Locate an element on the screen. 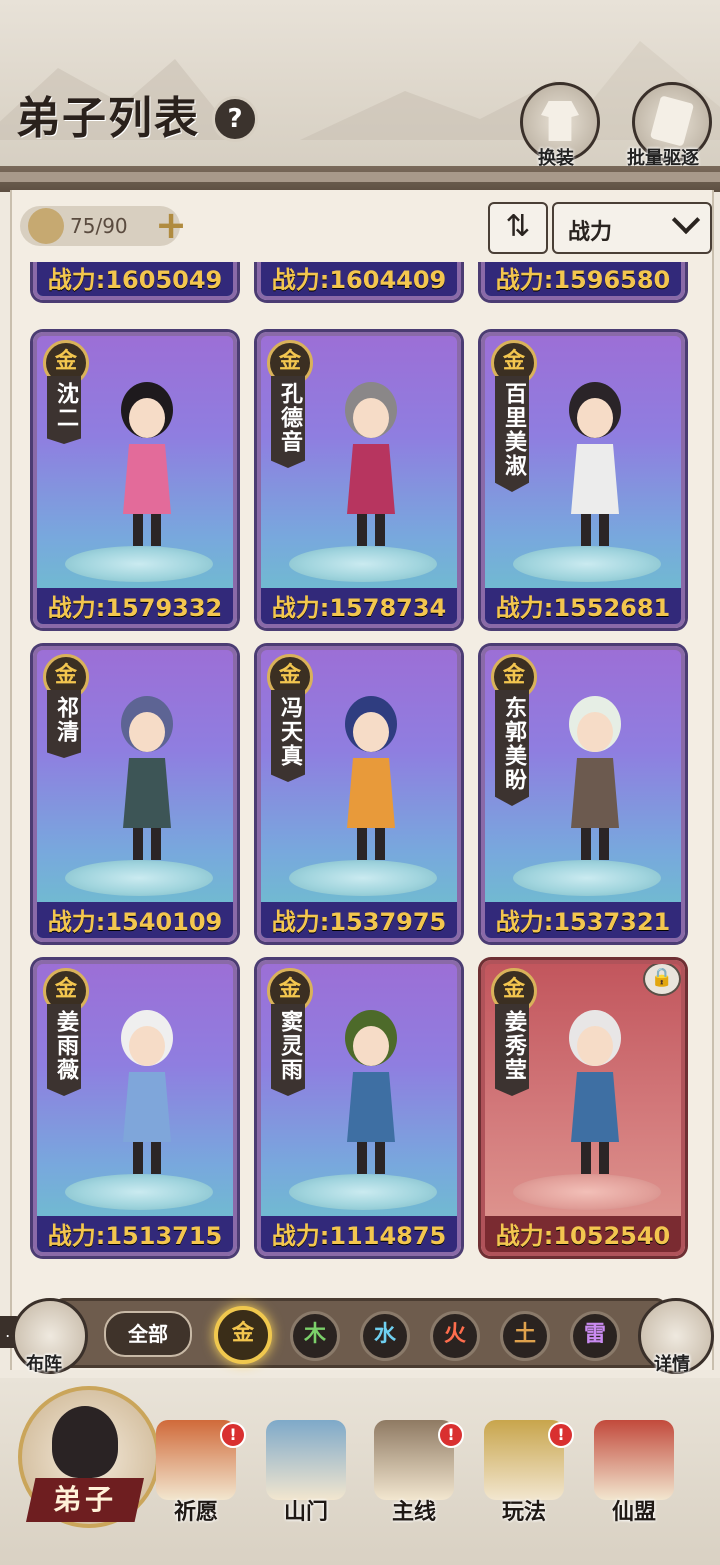  wood-rail-inner is located at coordinates (360, 177).